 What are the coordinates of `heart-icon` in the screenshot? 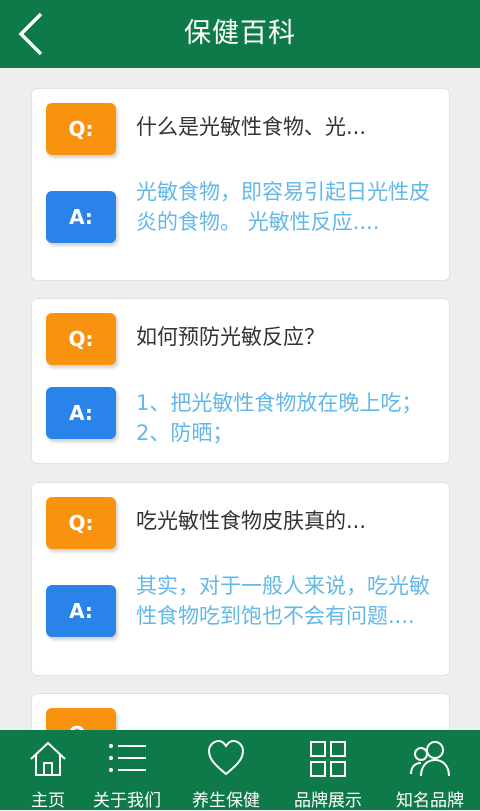 It's located at (226, 757).